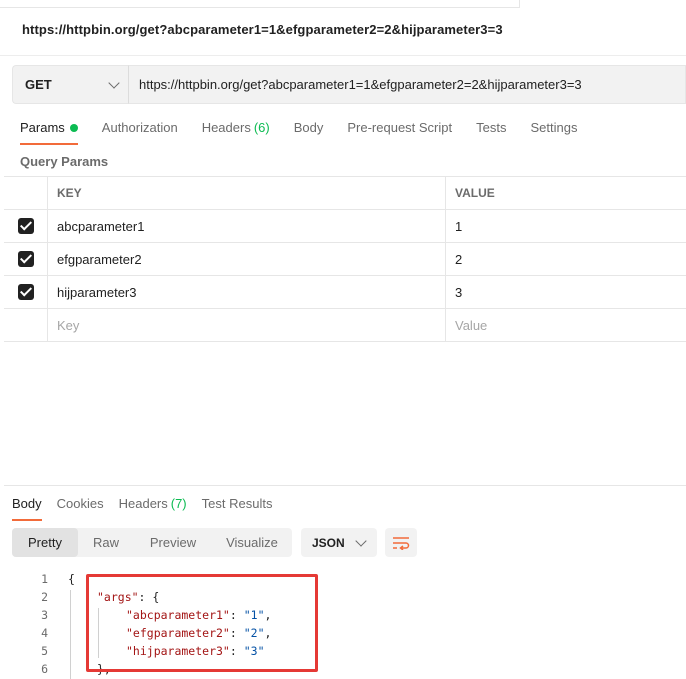  What do you see at coordinates (237, 503) in the screenshot?
I see `tab-test-results-label: Test Results` at bounding box center [237, 503].